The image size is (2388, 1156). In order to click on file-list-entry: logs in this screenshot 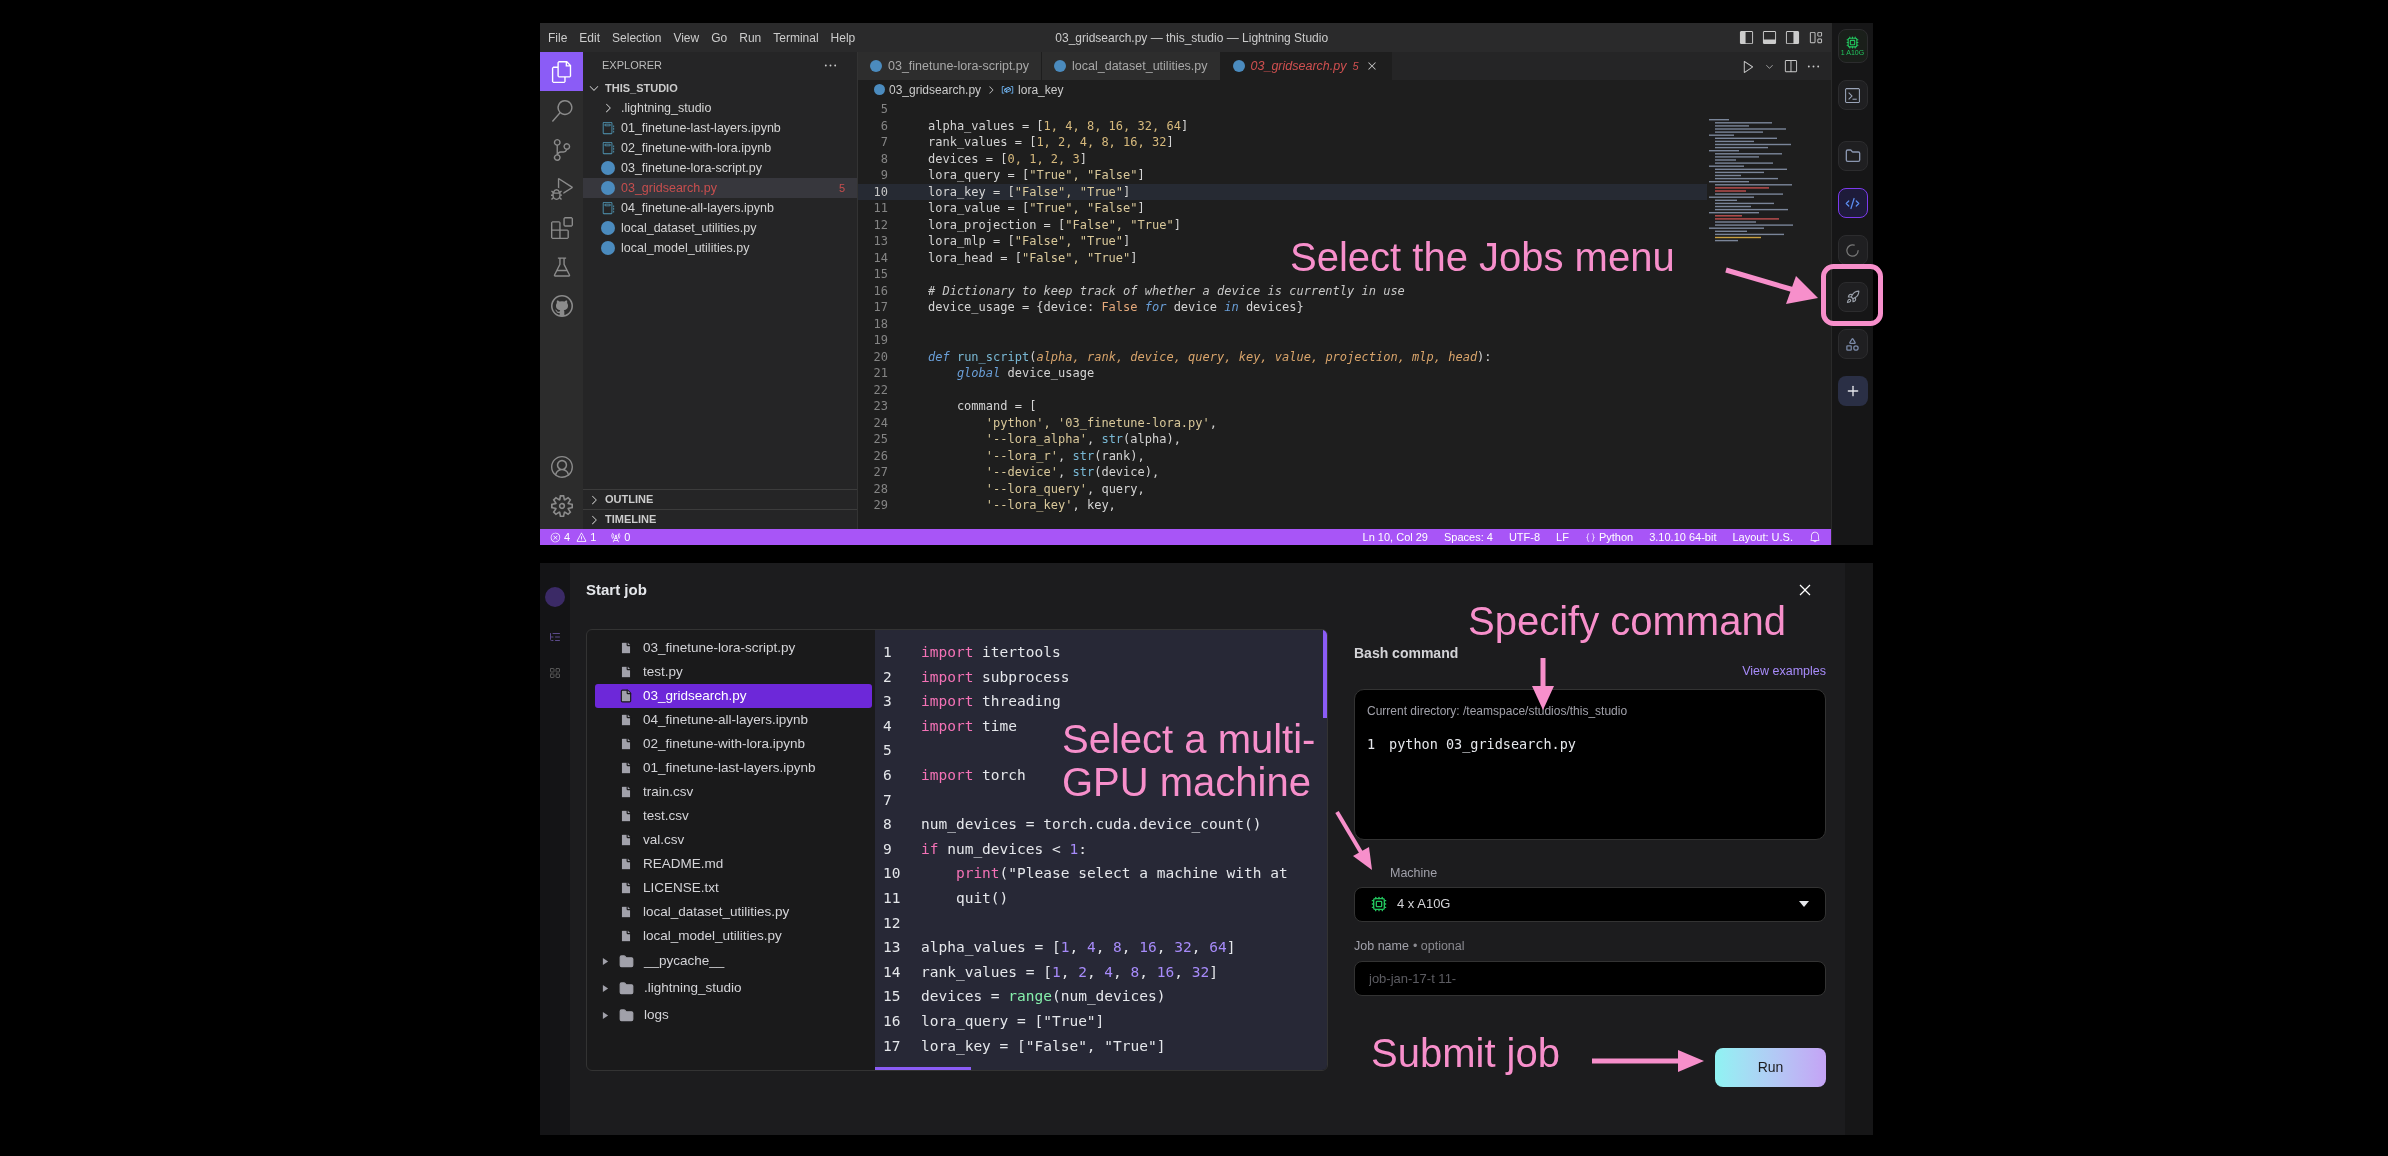, I will do `click(733, 1015)`.